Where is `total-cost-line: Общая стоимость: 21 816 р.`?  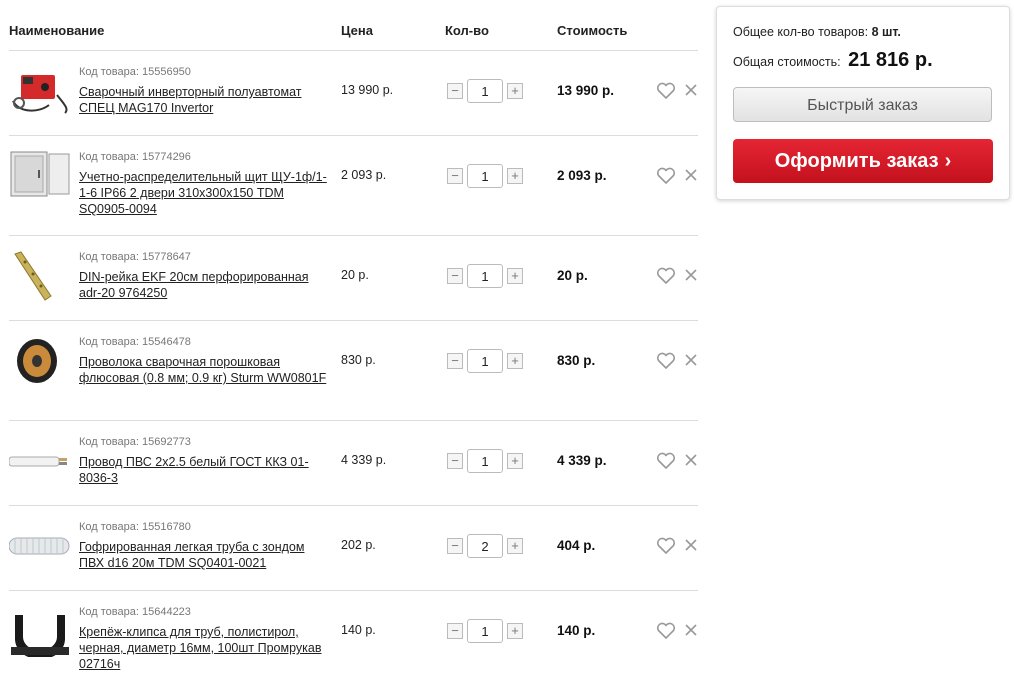 total-cost-line: Общая стоимость: 21 816 р. is located at coordinates (833, 60).